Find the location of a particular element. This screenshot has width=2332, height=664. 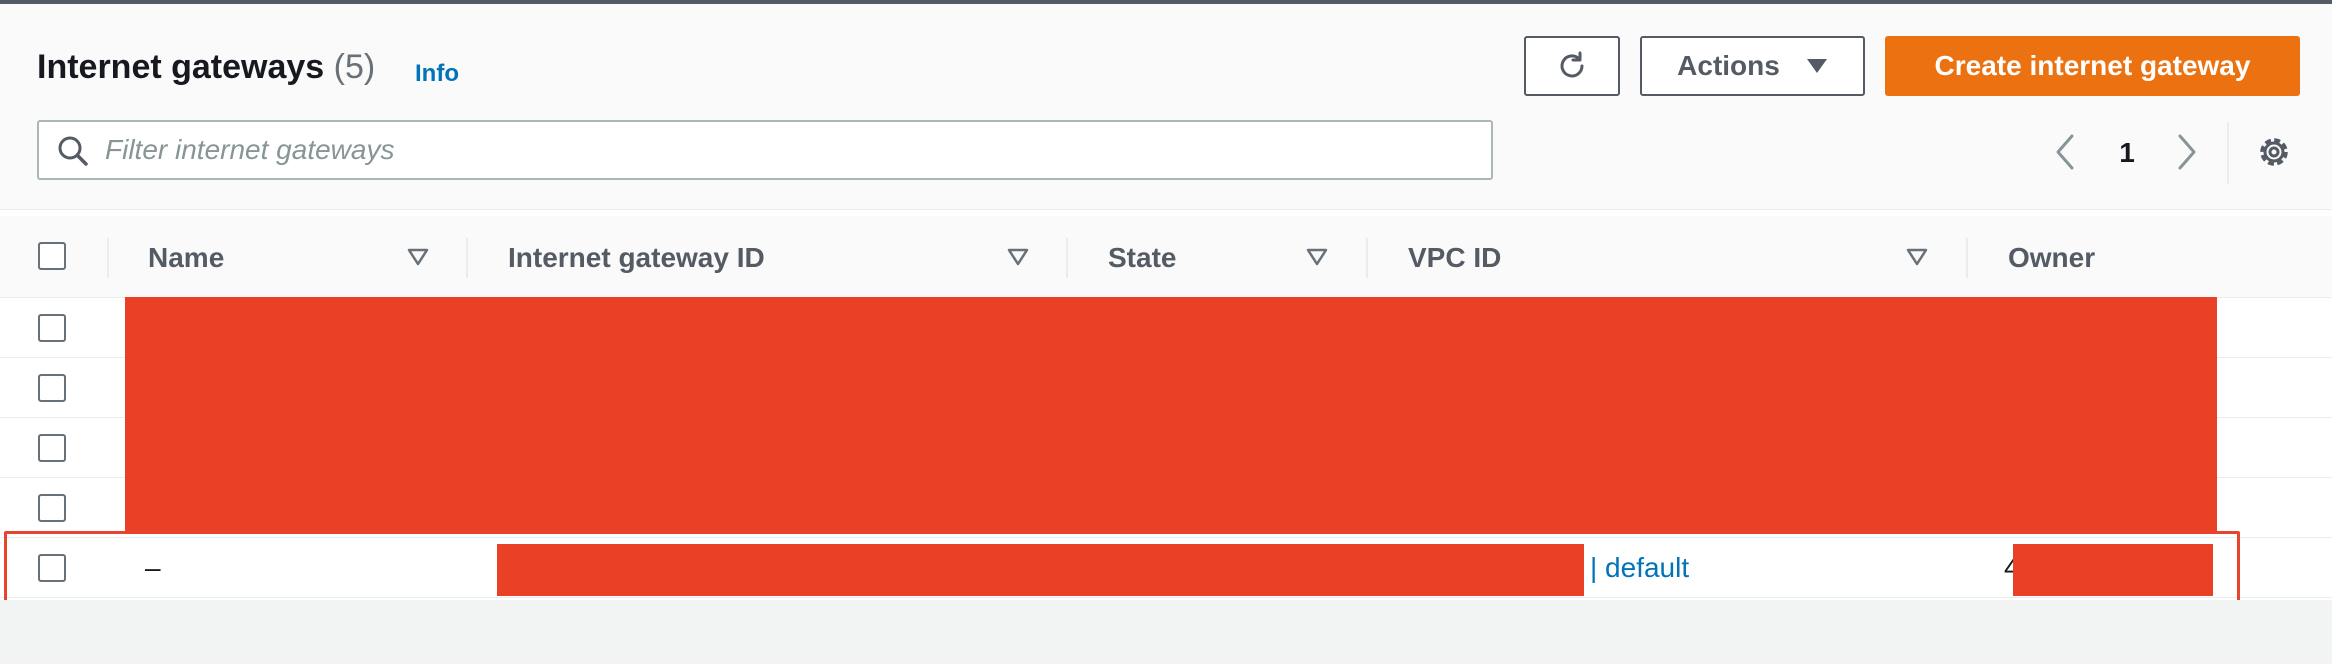

column-header-state: State is located at coordinates (1142, 258).